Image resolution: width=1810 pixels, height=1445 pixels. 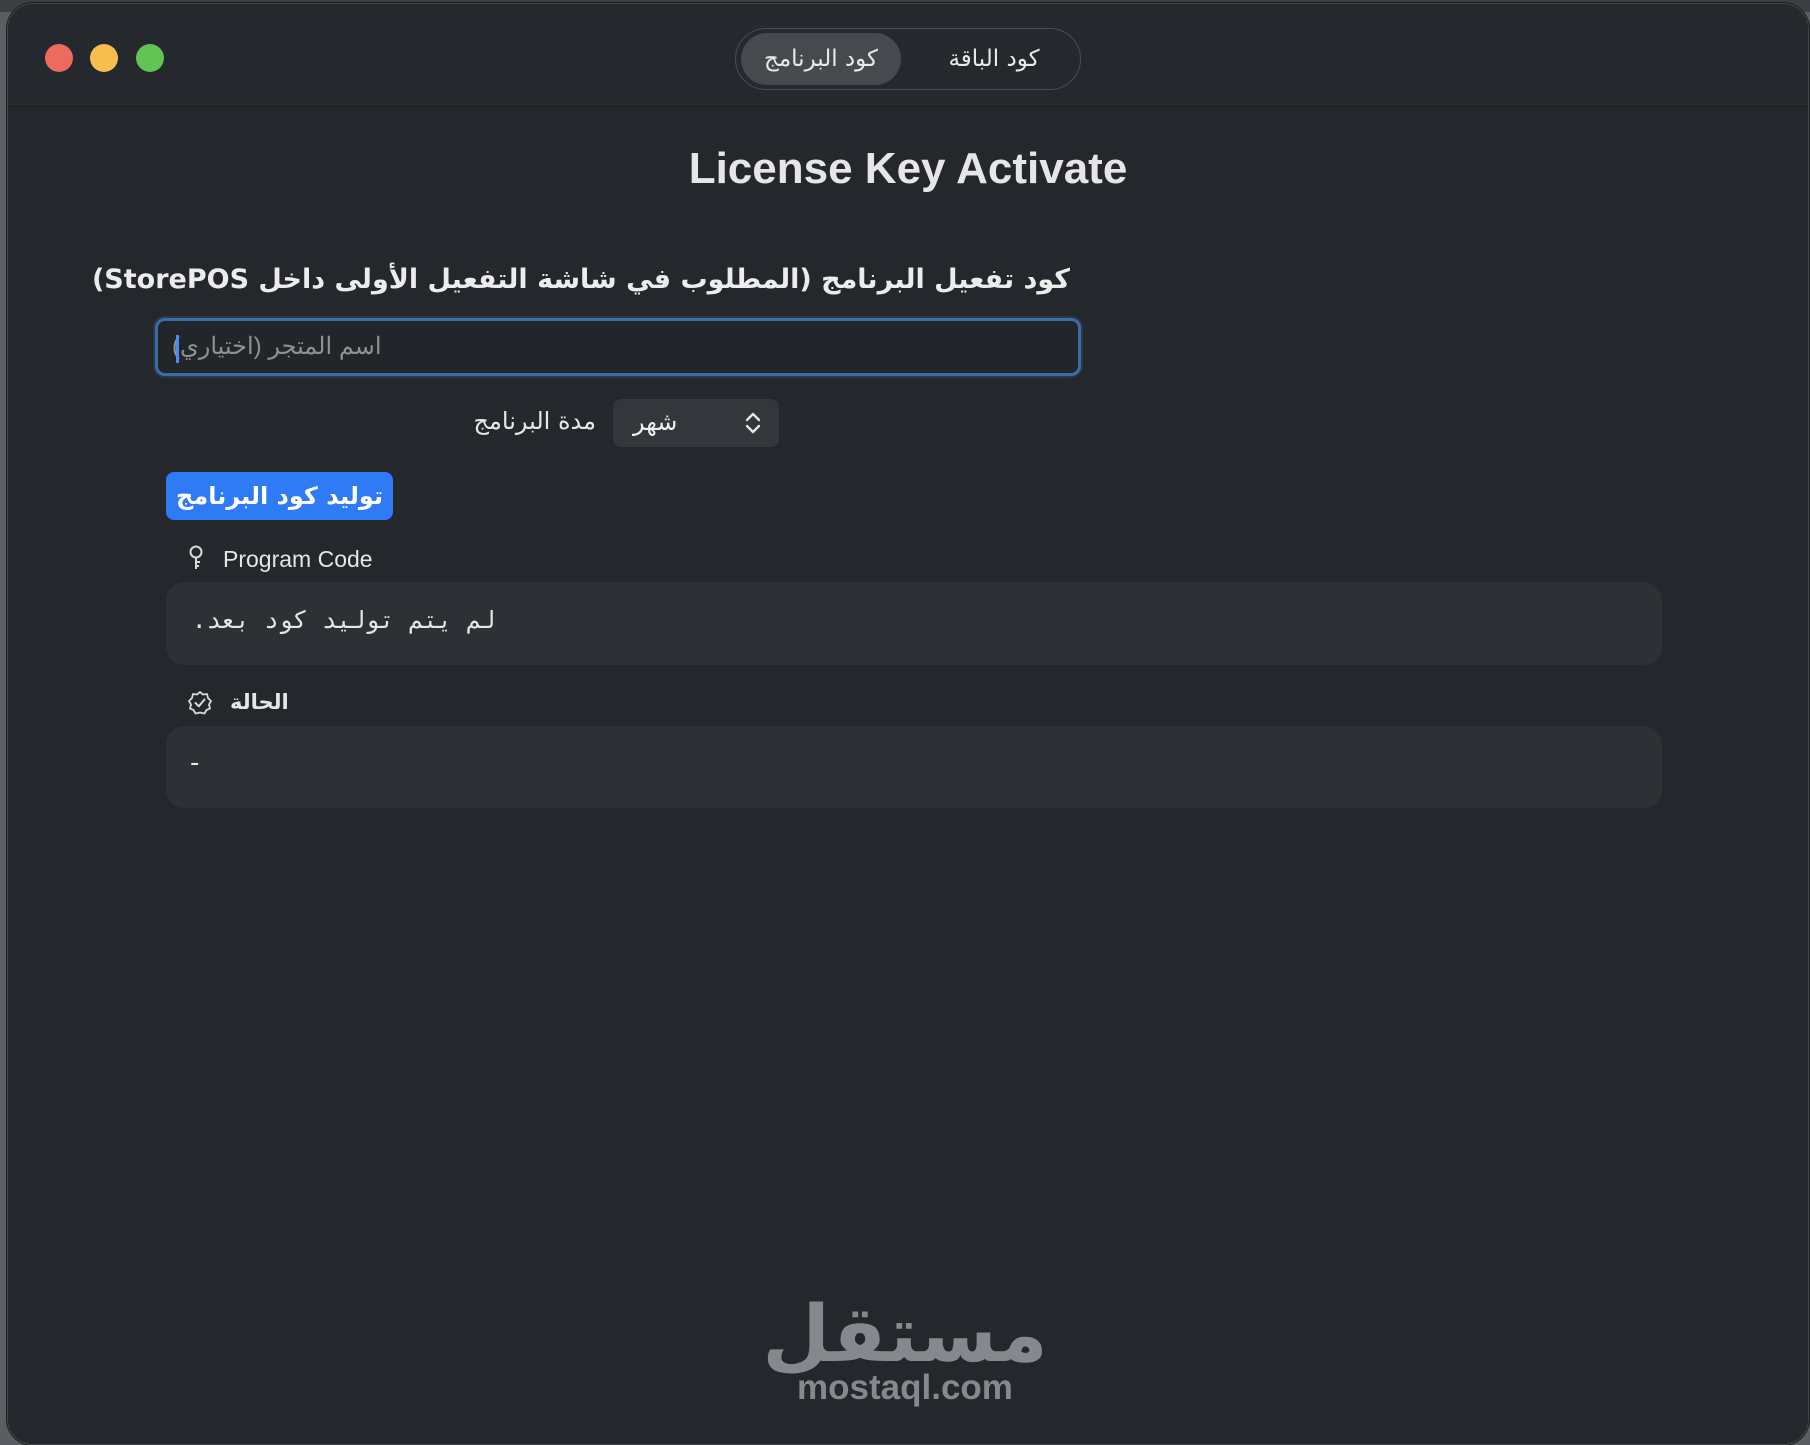 I want to click on mode-segmented-control: كود البرنامج كود الباقة, so click(x=908, y=59).